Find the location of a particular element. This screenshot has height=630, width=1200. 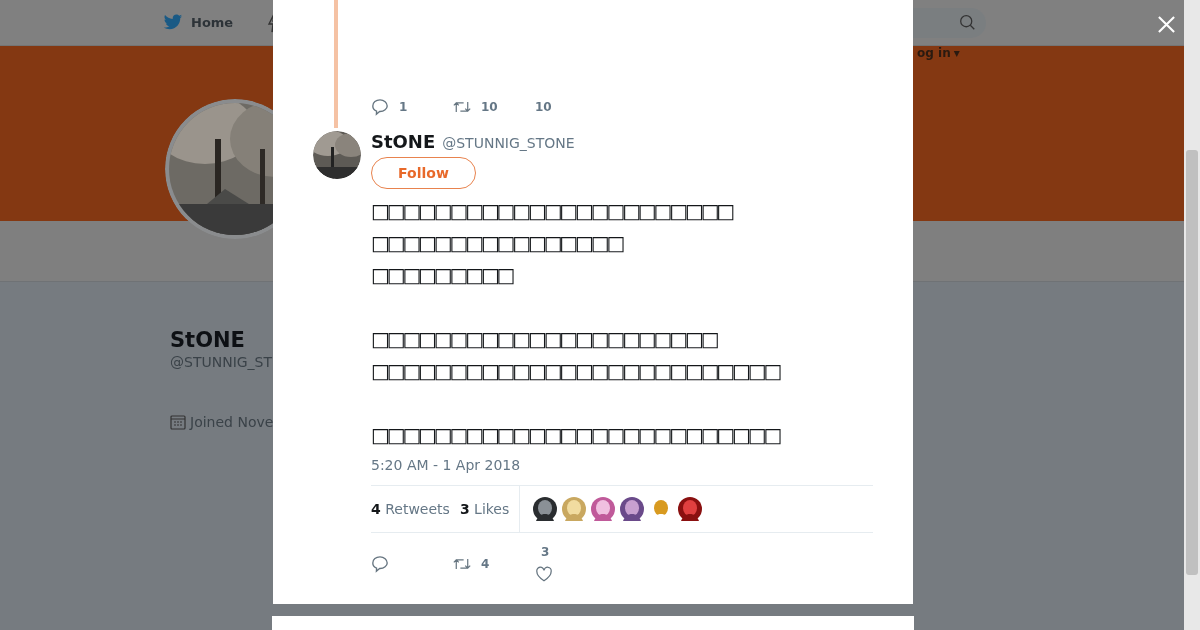

bird-icon is located at coordinates (173, 22).